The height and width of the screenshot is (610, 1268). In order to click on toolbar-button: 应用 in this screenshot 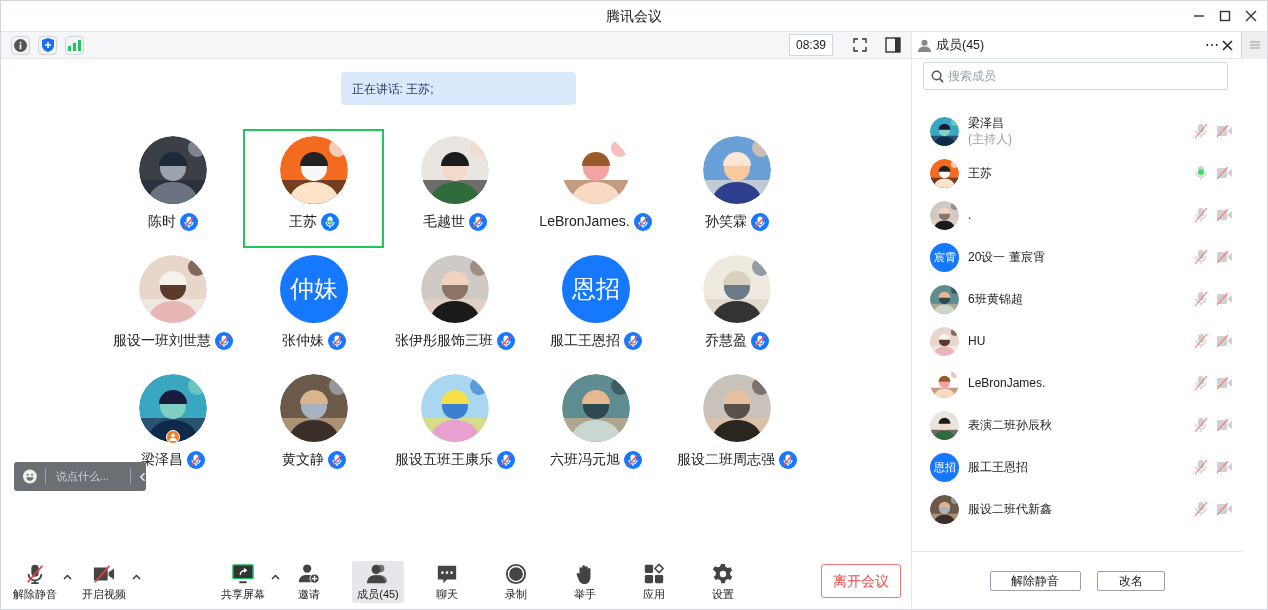, I will do `click(654, 582)`.